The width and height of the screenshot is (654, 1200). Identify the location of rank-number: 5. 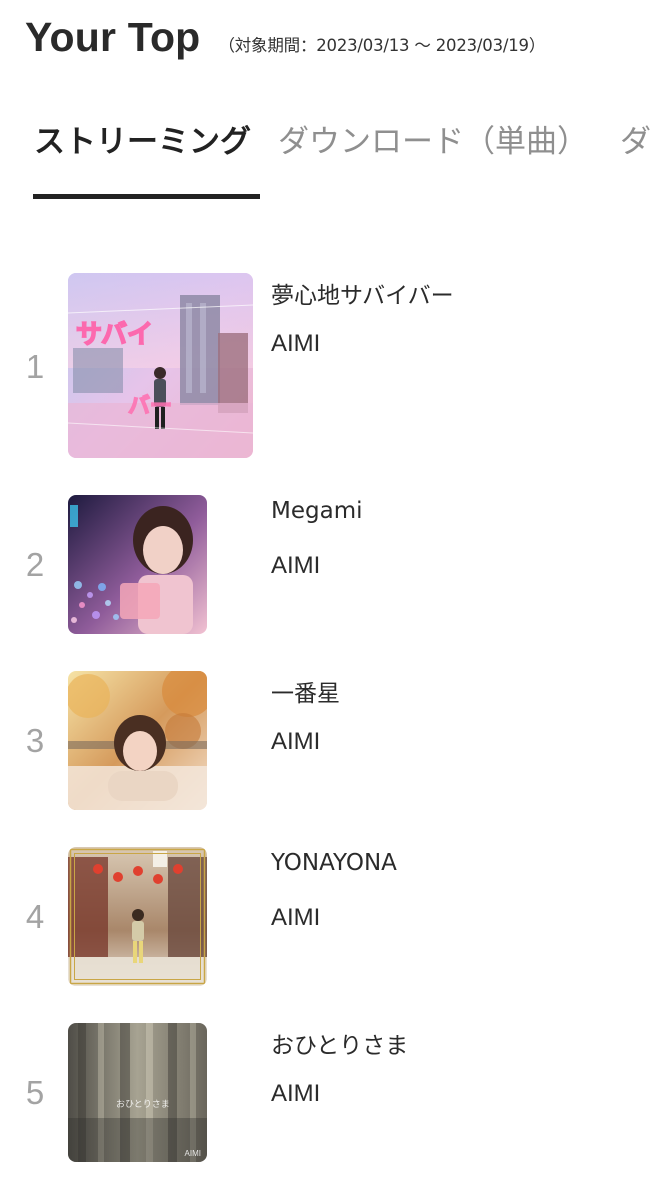
(35, 1092).